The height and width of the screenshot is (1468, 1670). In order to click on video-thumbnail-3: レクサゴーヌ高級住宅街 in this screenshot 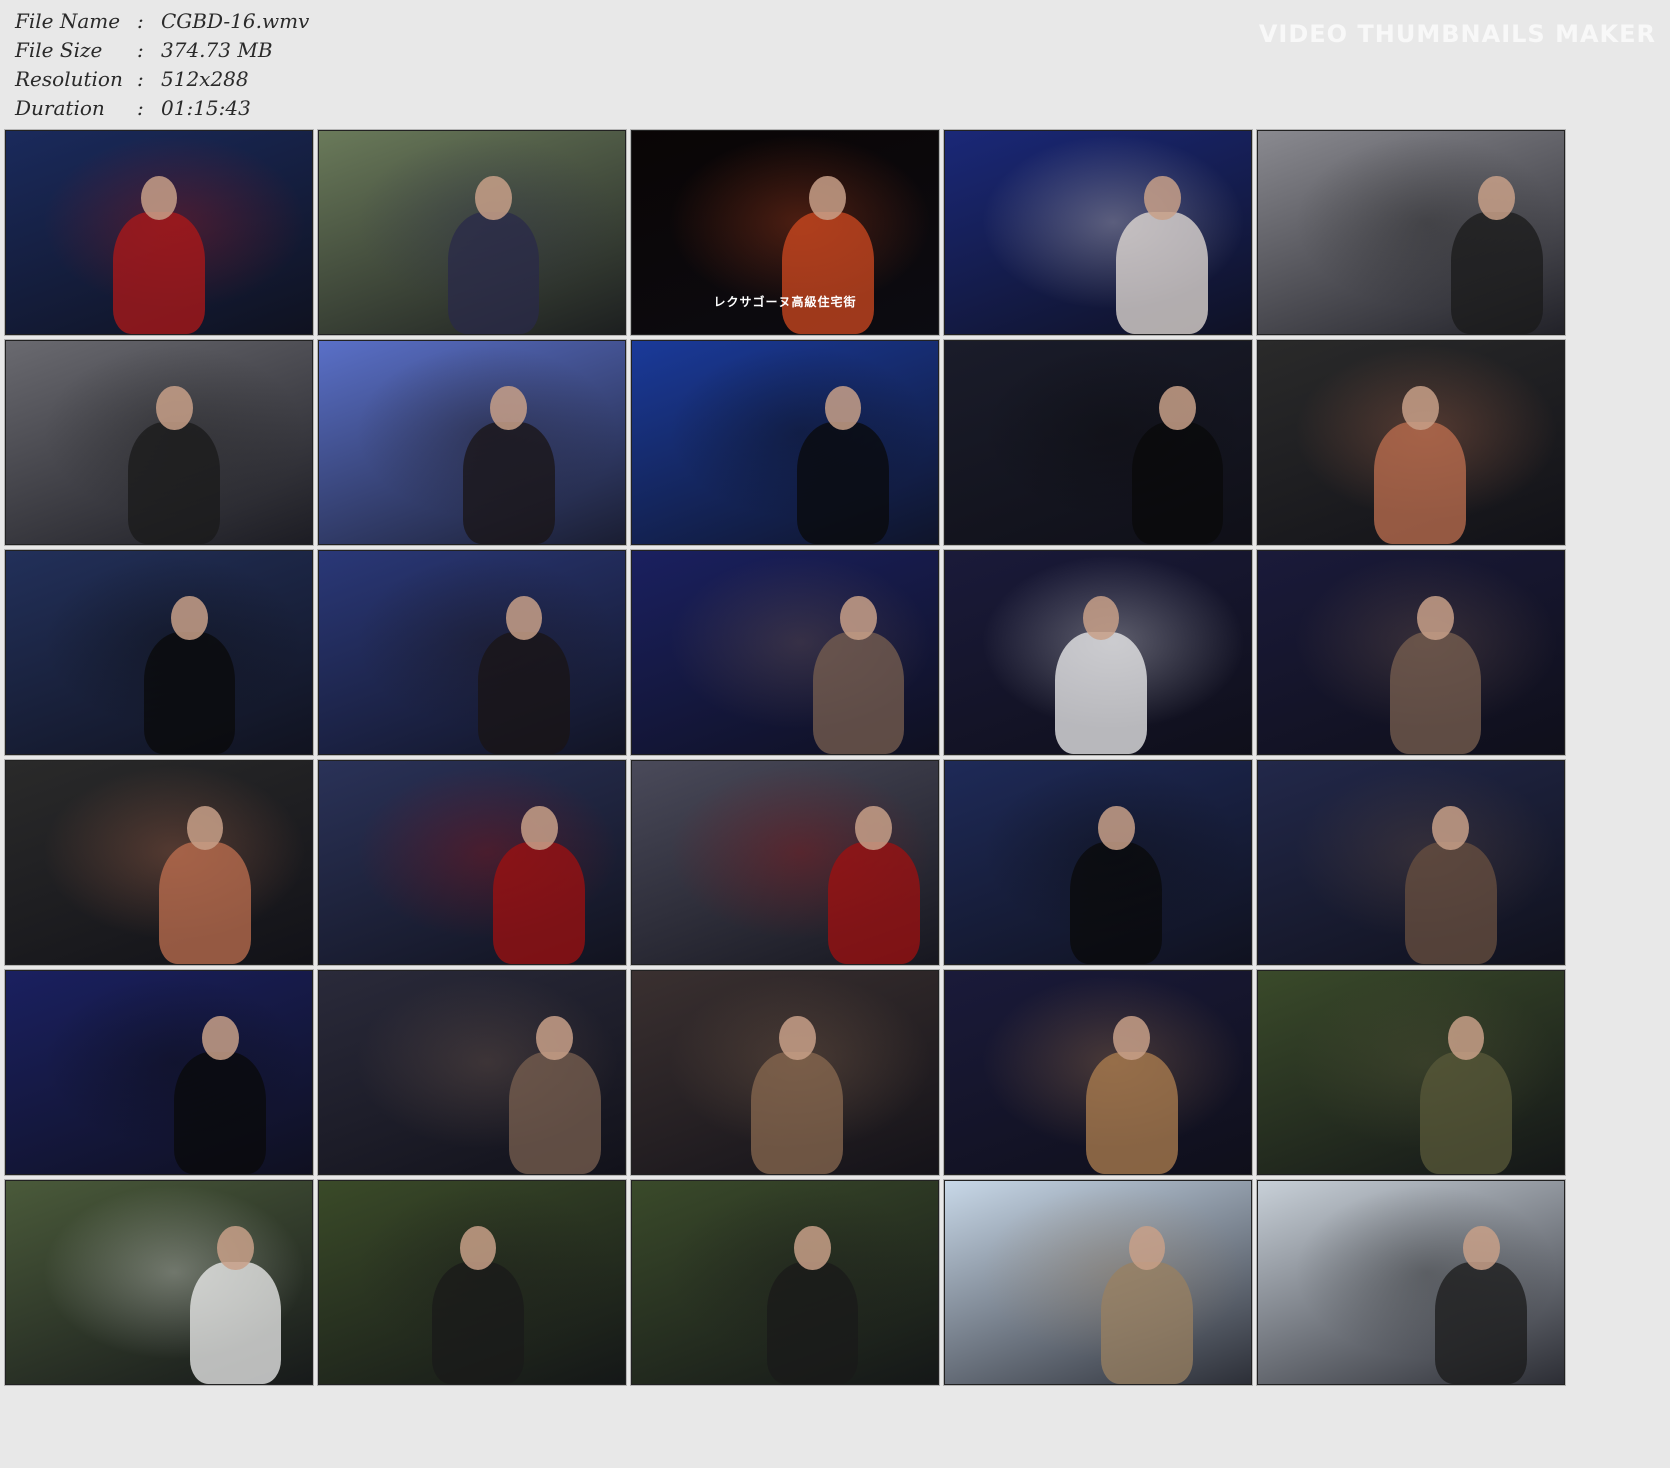, I will do `click(785, 232)`.